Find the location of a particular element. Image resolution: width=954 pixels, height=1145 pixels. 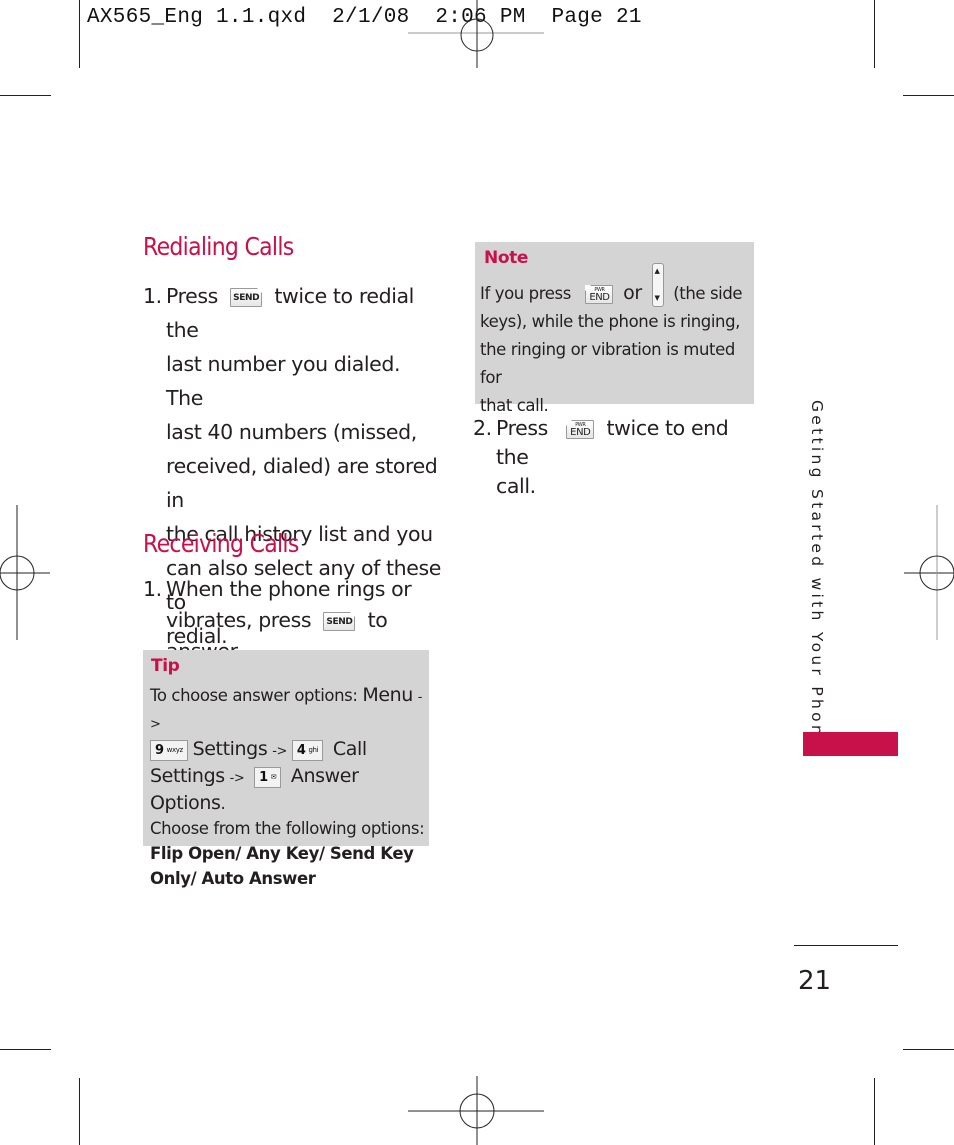

note-text-line: the ringing or vibration is muted for is located at coordinates (607, 363).